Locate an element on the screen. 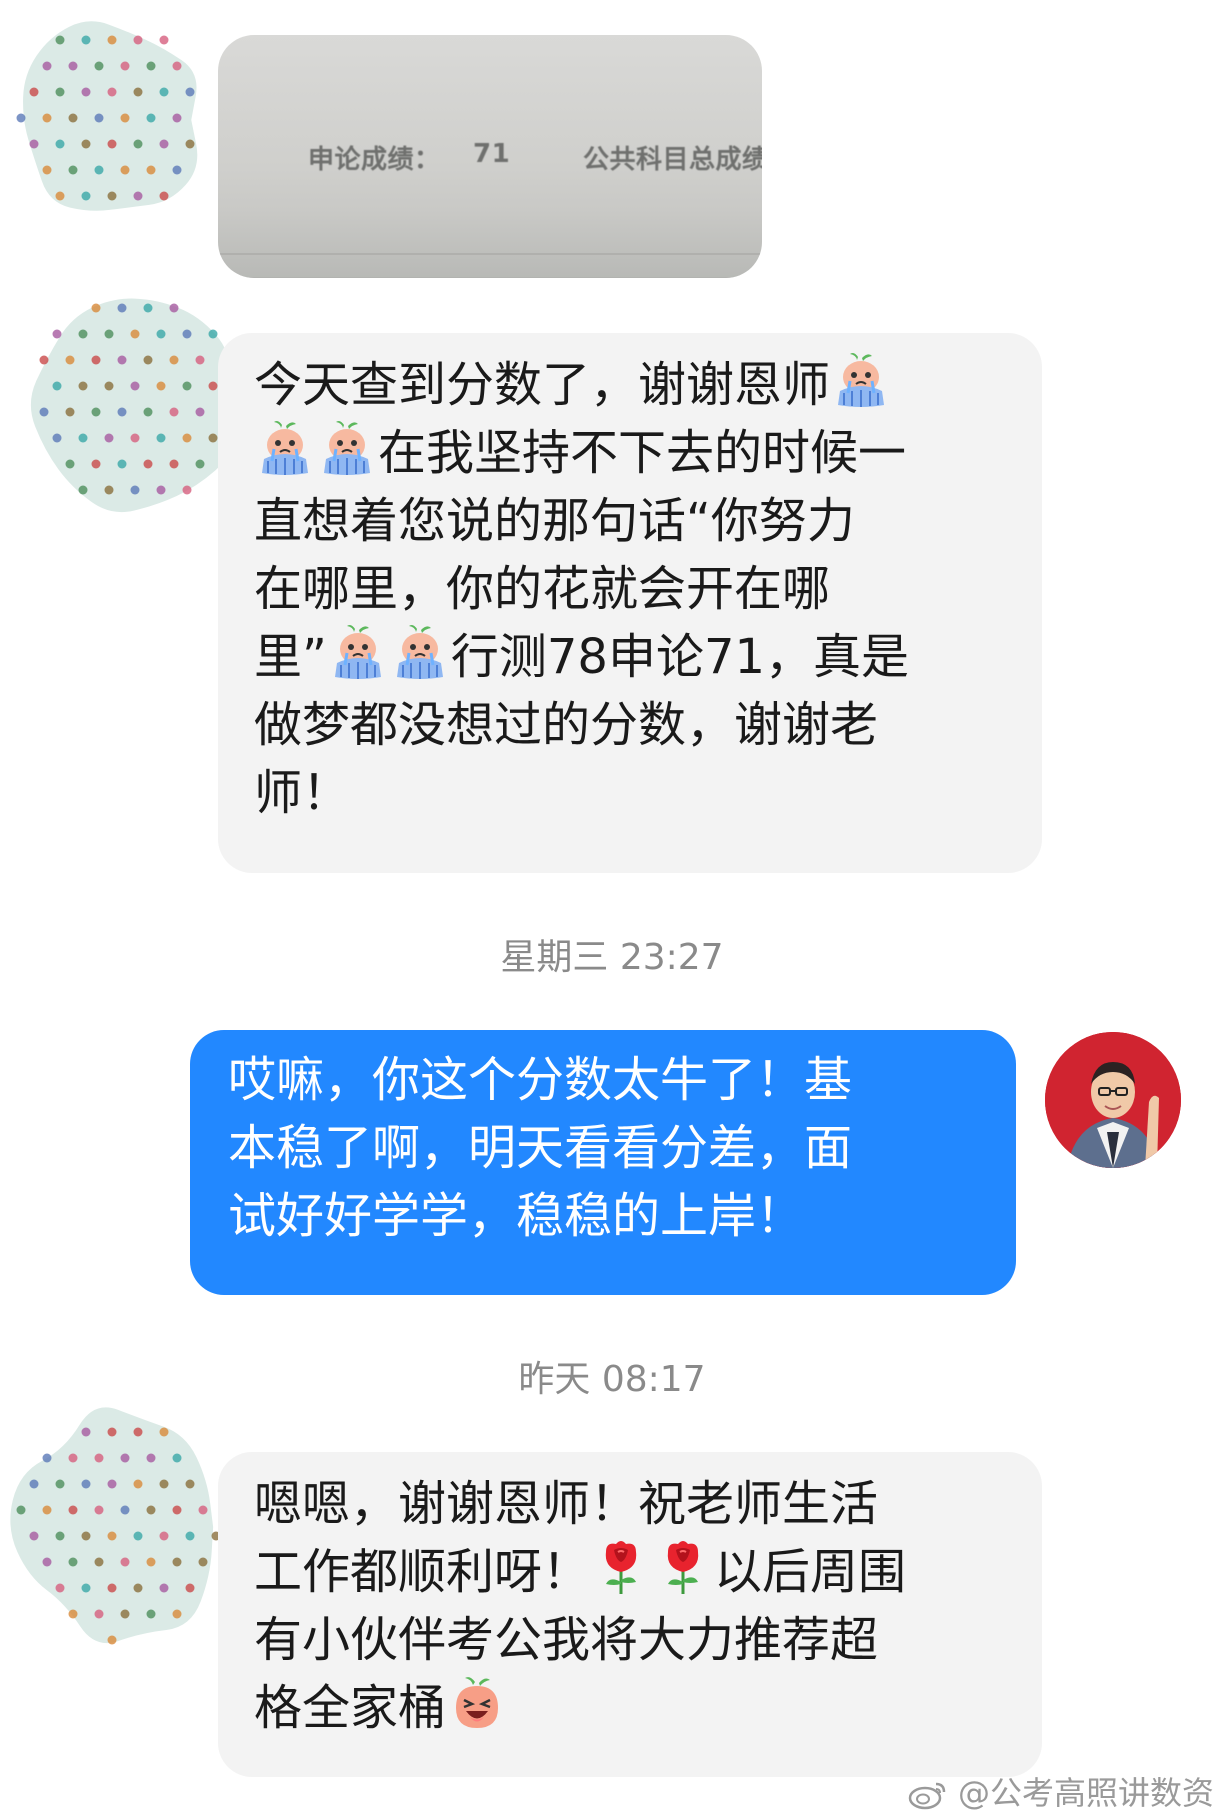 This screenshot has width=1224, height=1814. message-text: 做梦都没想过的分数，谢谢老 is located at coordinates (566, 725).